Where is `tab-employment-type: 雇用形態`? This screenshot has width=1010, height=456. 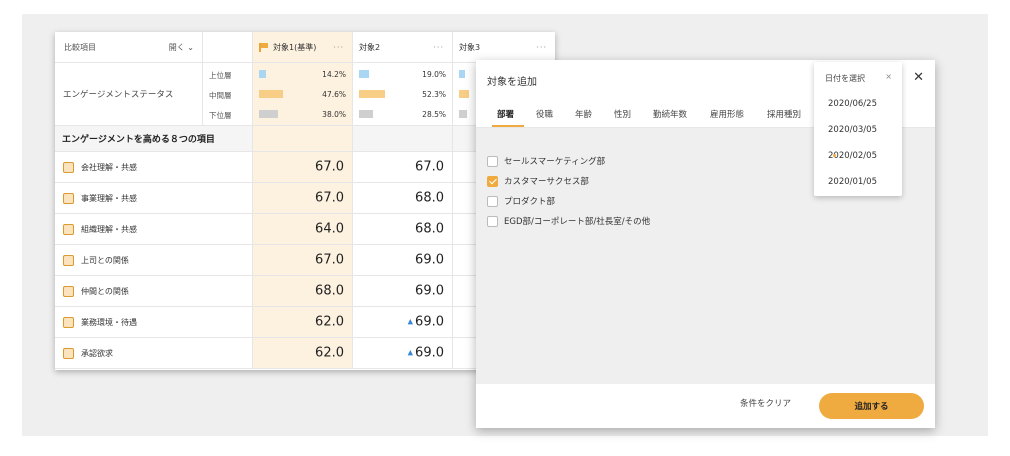
tab-employment-type: 雇用形態 is located at coordinates (727, 114).